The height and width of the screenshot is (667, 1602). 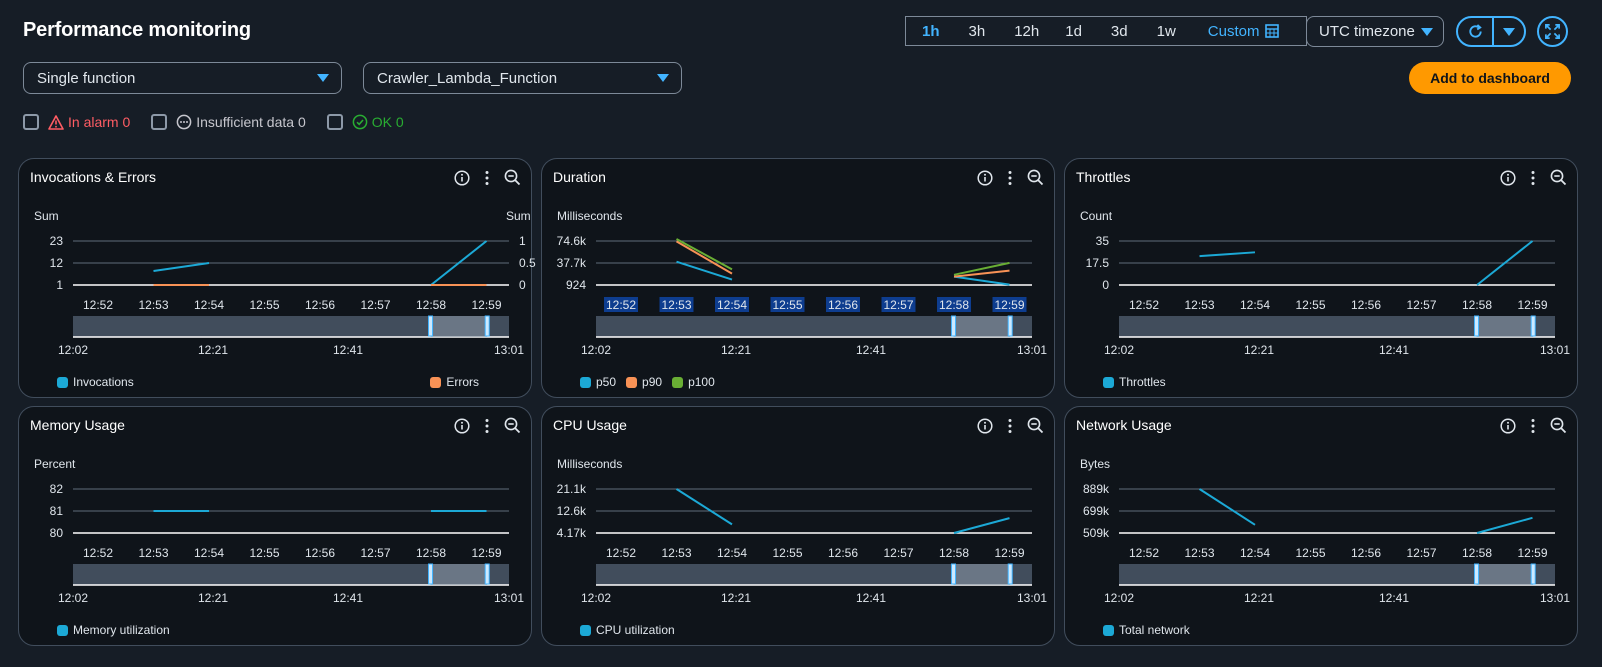 I want to click on range-1w-button: 1w, so click(x=1166, y=31).